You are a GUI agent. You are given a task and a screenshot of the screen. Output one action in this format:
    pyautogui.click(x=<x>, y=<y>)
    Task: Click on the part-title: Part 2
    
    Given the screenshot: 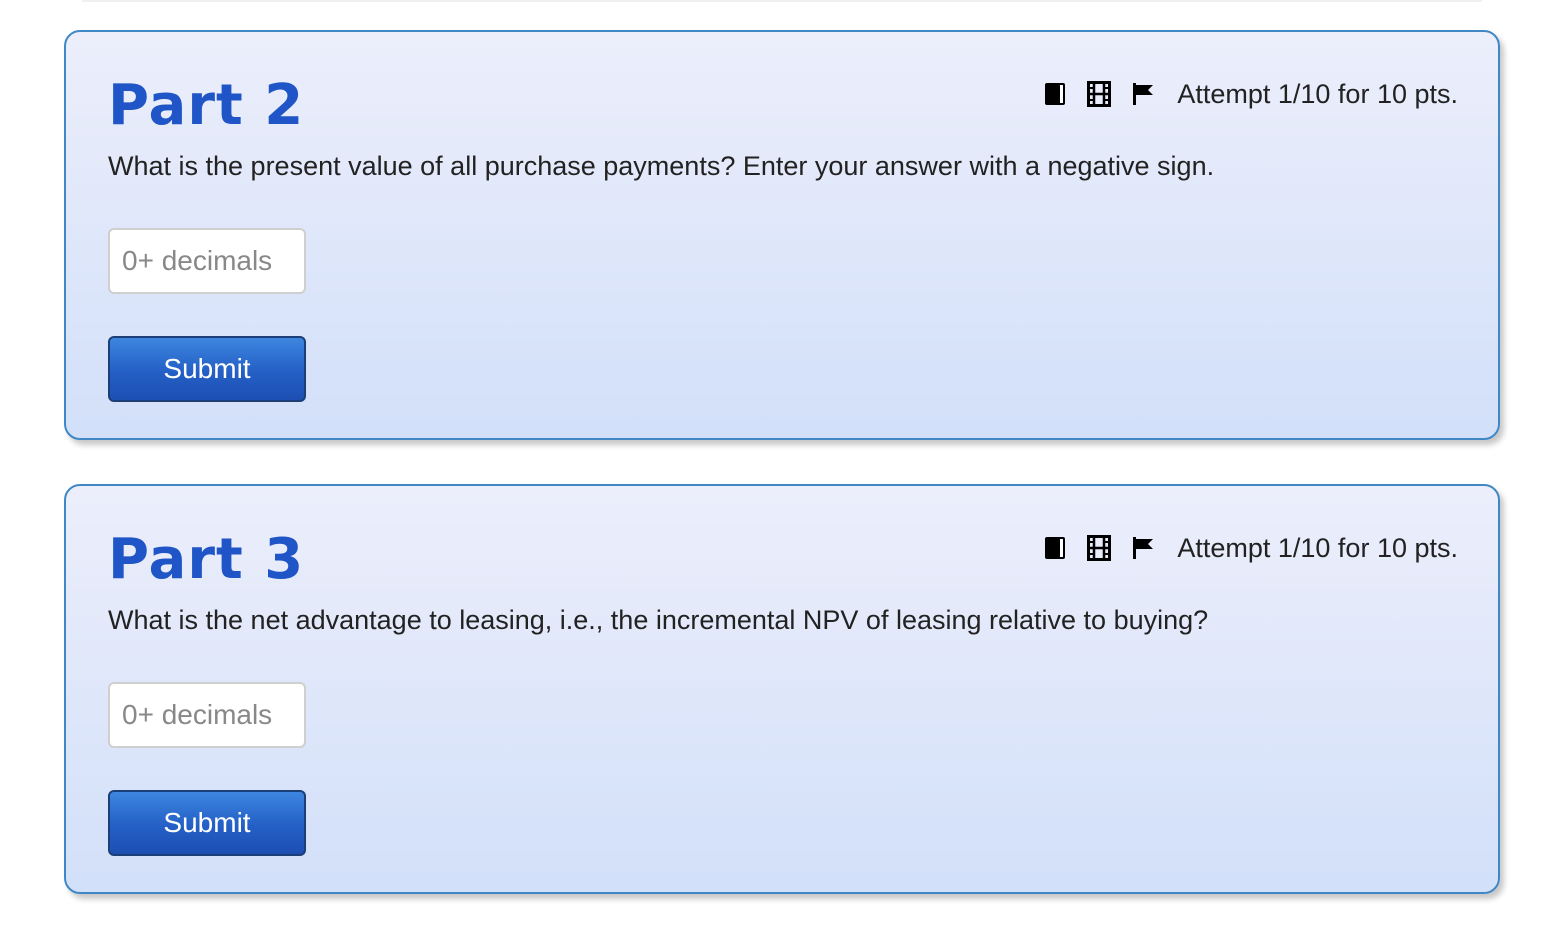 What is the action you would take?
    pyautogui.click(x=206, y=105)
    